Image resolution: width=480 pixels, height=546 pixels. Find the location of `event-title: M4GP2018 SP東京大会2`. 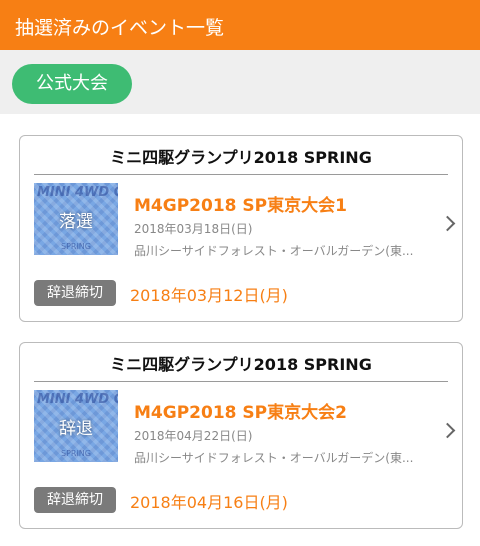

event-title: M4GP2018 SP東京大会2 is located at coordinates (240, 413).